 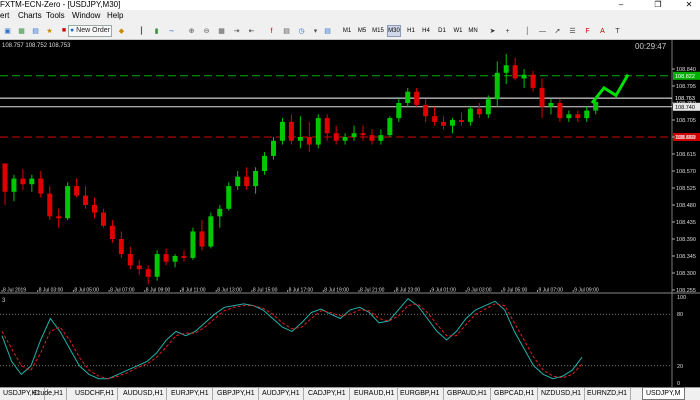 What do you see at coordinates (286, 31) in the screenshot?
I see `templates-icon: ▤` at bounding box center [286, 31].